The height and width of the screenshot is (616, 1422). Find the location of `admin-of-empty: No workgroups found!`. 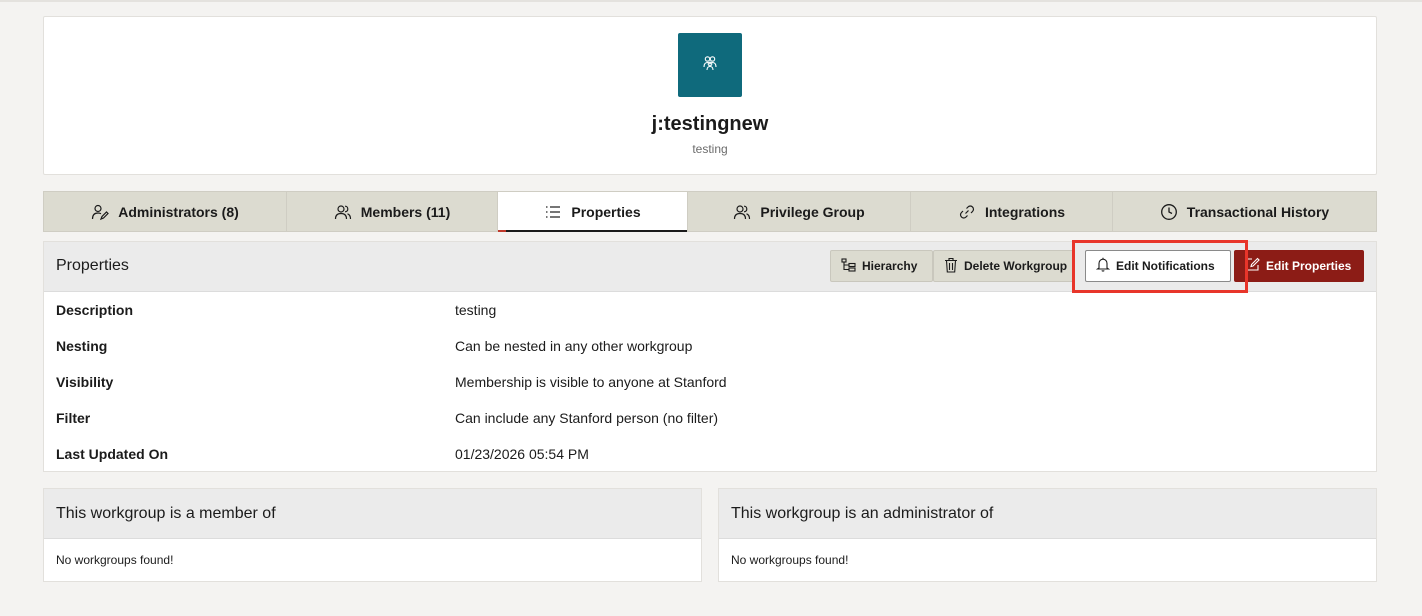

admin-of-empty: No workgroups found! is located at coordinates (790, 560).